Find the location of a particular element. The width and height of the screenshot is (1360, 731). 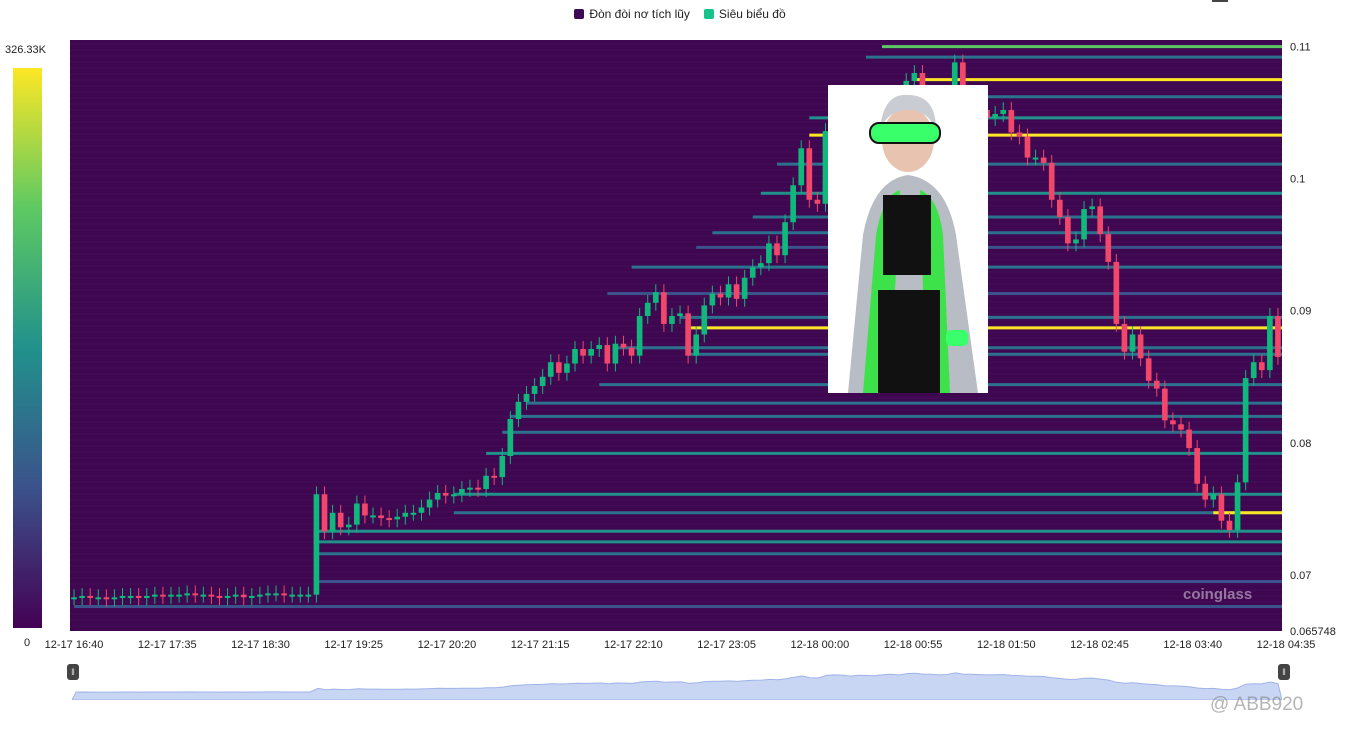

range-handle-right: ǁ is located at coordinates (1284, 672).